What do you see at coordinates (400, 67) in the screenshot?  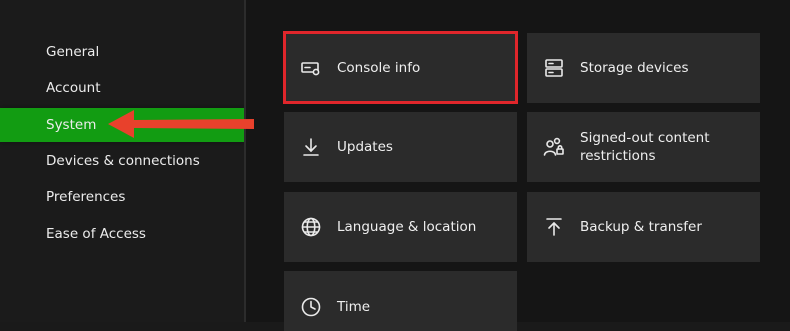 I see `console-info-highlight-box` at bounding box center [400, 67].